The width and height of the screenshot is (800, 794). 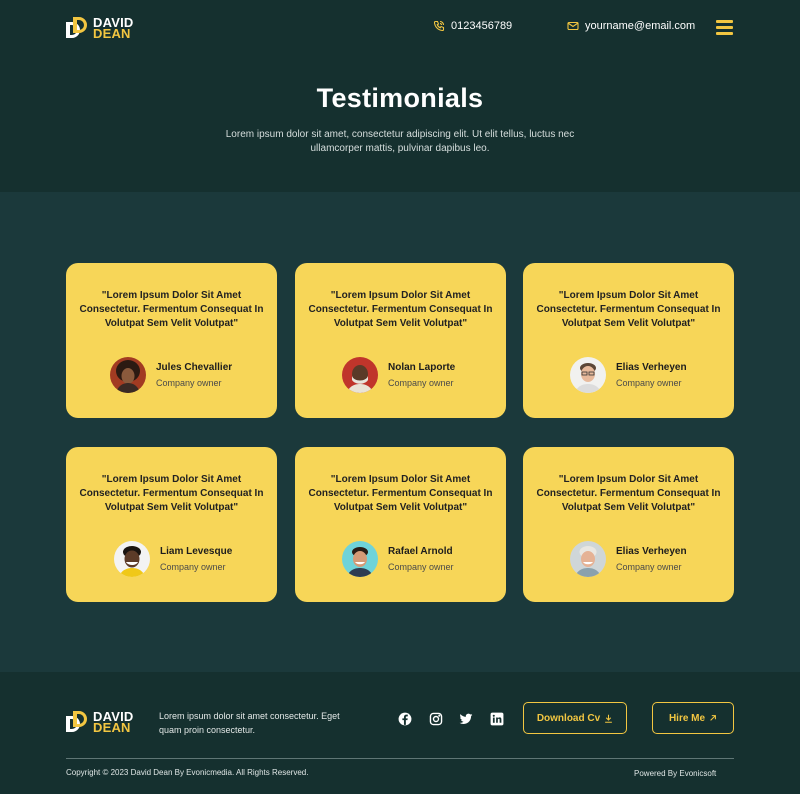 What do you see at coordinates (497, 719) in the screenshot?
I see `linkedin-icon` at bounding box center [497, 719].